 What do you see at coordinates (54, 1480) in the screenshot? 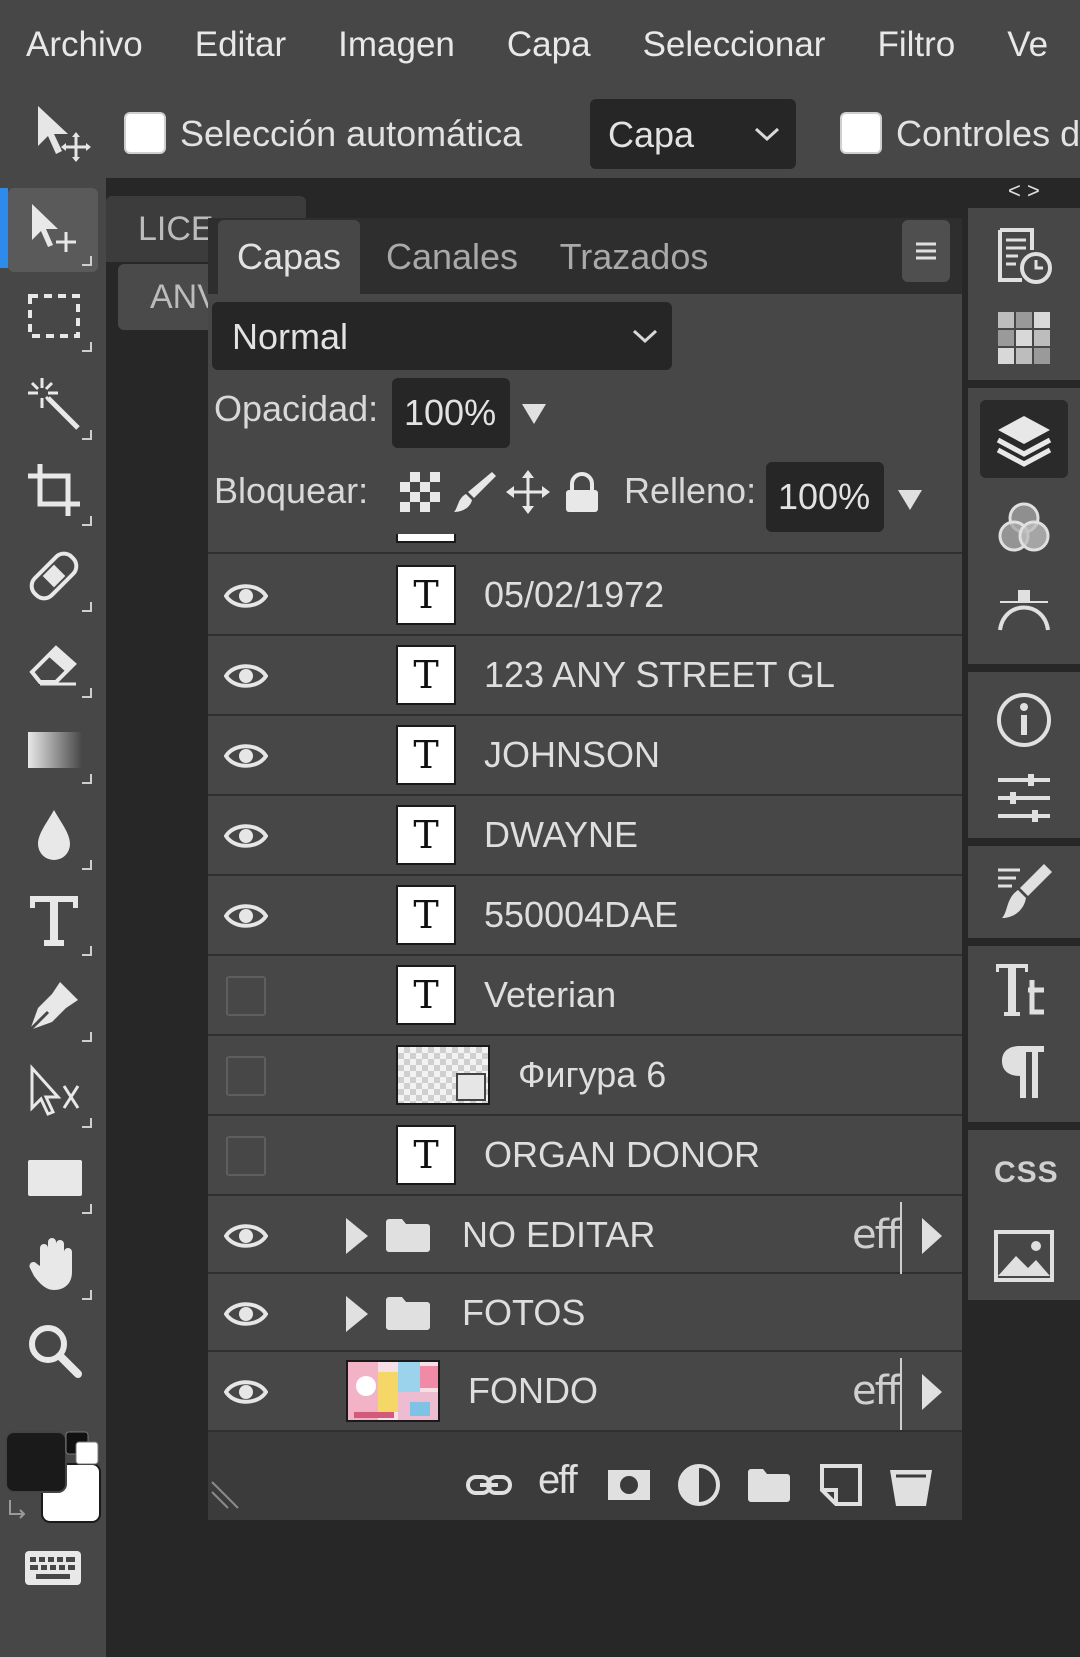
I see `color-swatches` at bounding box center [54, 1480].